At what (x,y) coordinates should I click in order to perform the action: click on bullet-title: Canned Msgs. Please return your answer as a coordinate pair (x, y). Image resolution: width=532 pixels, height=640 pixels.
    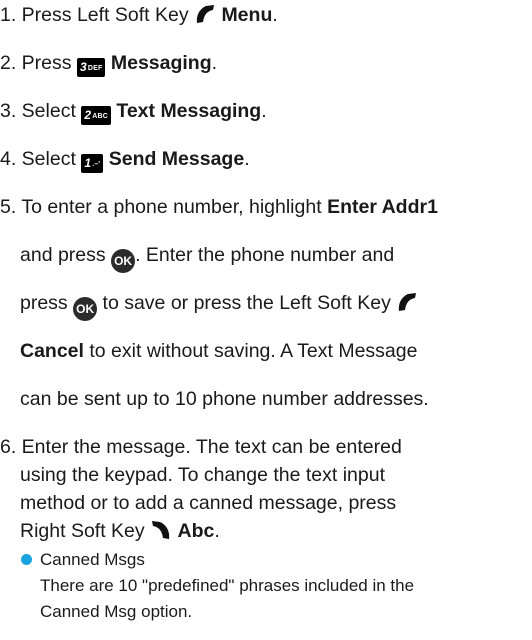
    Looking at the image, I should click on (92, 559).